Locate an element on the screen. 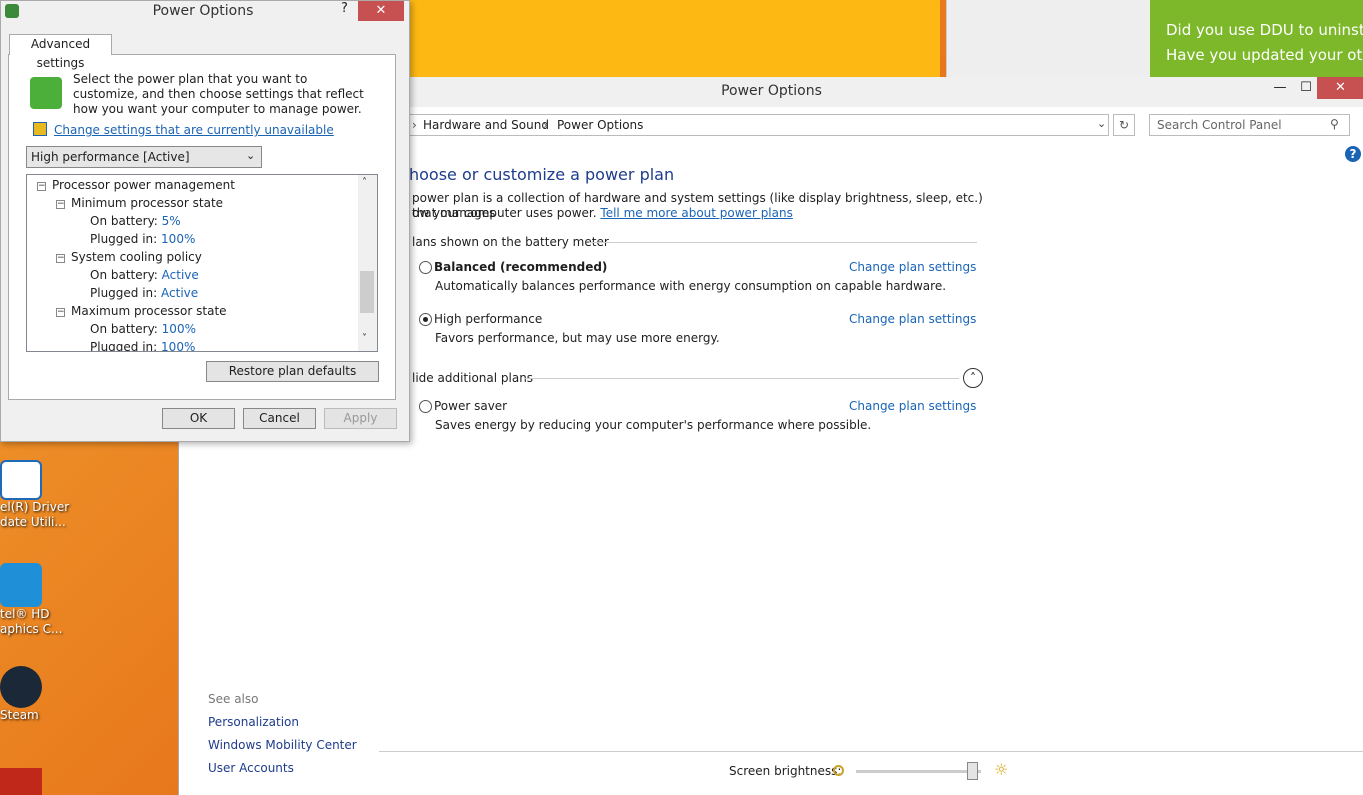  intel-icon is located at coordinates (21, 480).